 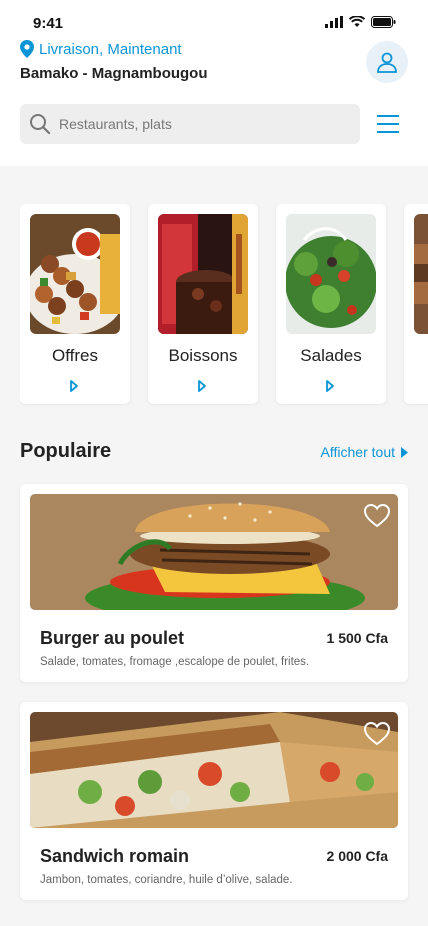 What do you see at coordinates (383, 22) in the screenshot?
I see `battery-icon` at bounding box center [383, 22].